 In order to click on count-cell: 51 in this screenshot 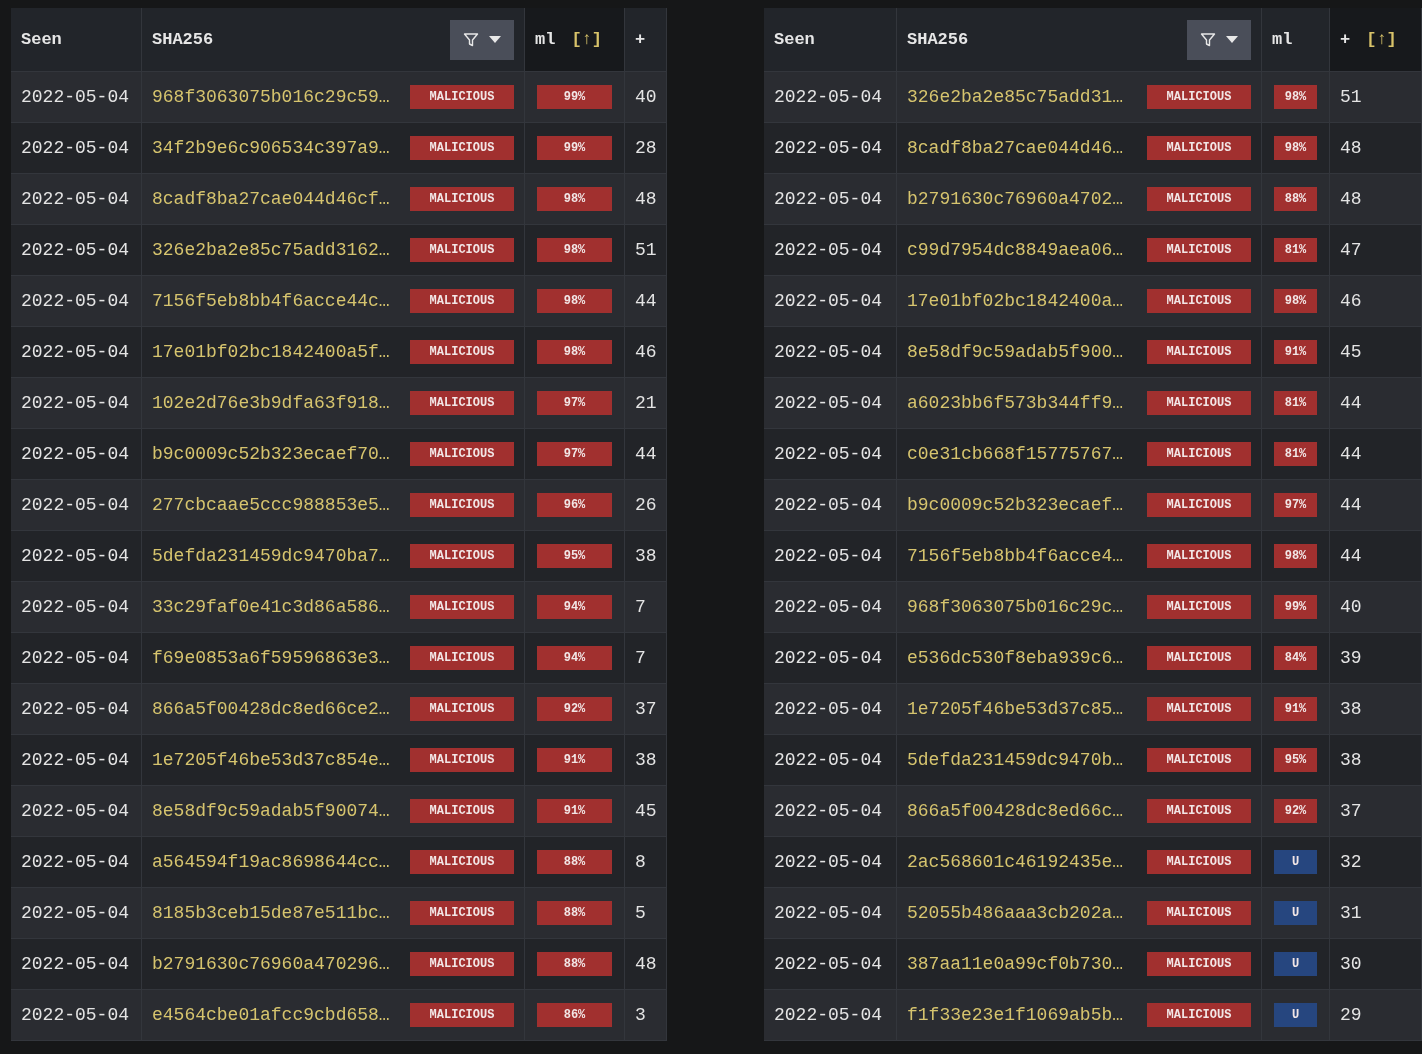, I will do `click(646, 250)`.